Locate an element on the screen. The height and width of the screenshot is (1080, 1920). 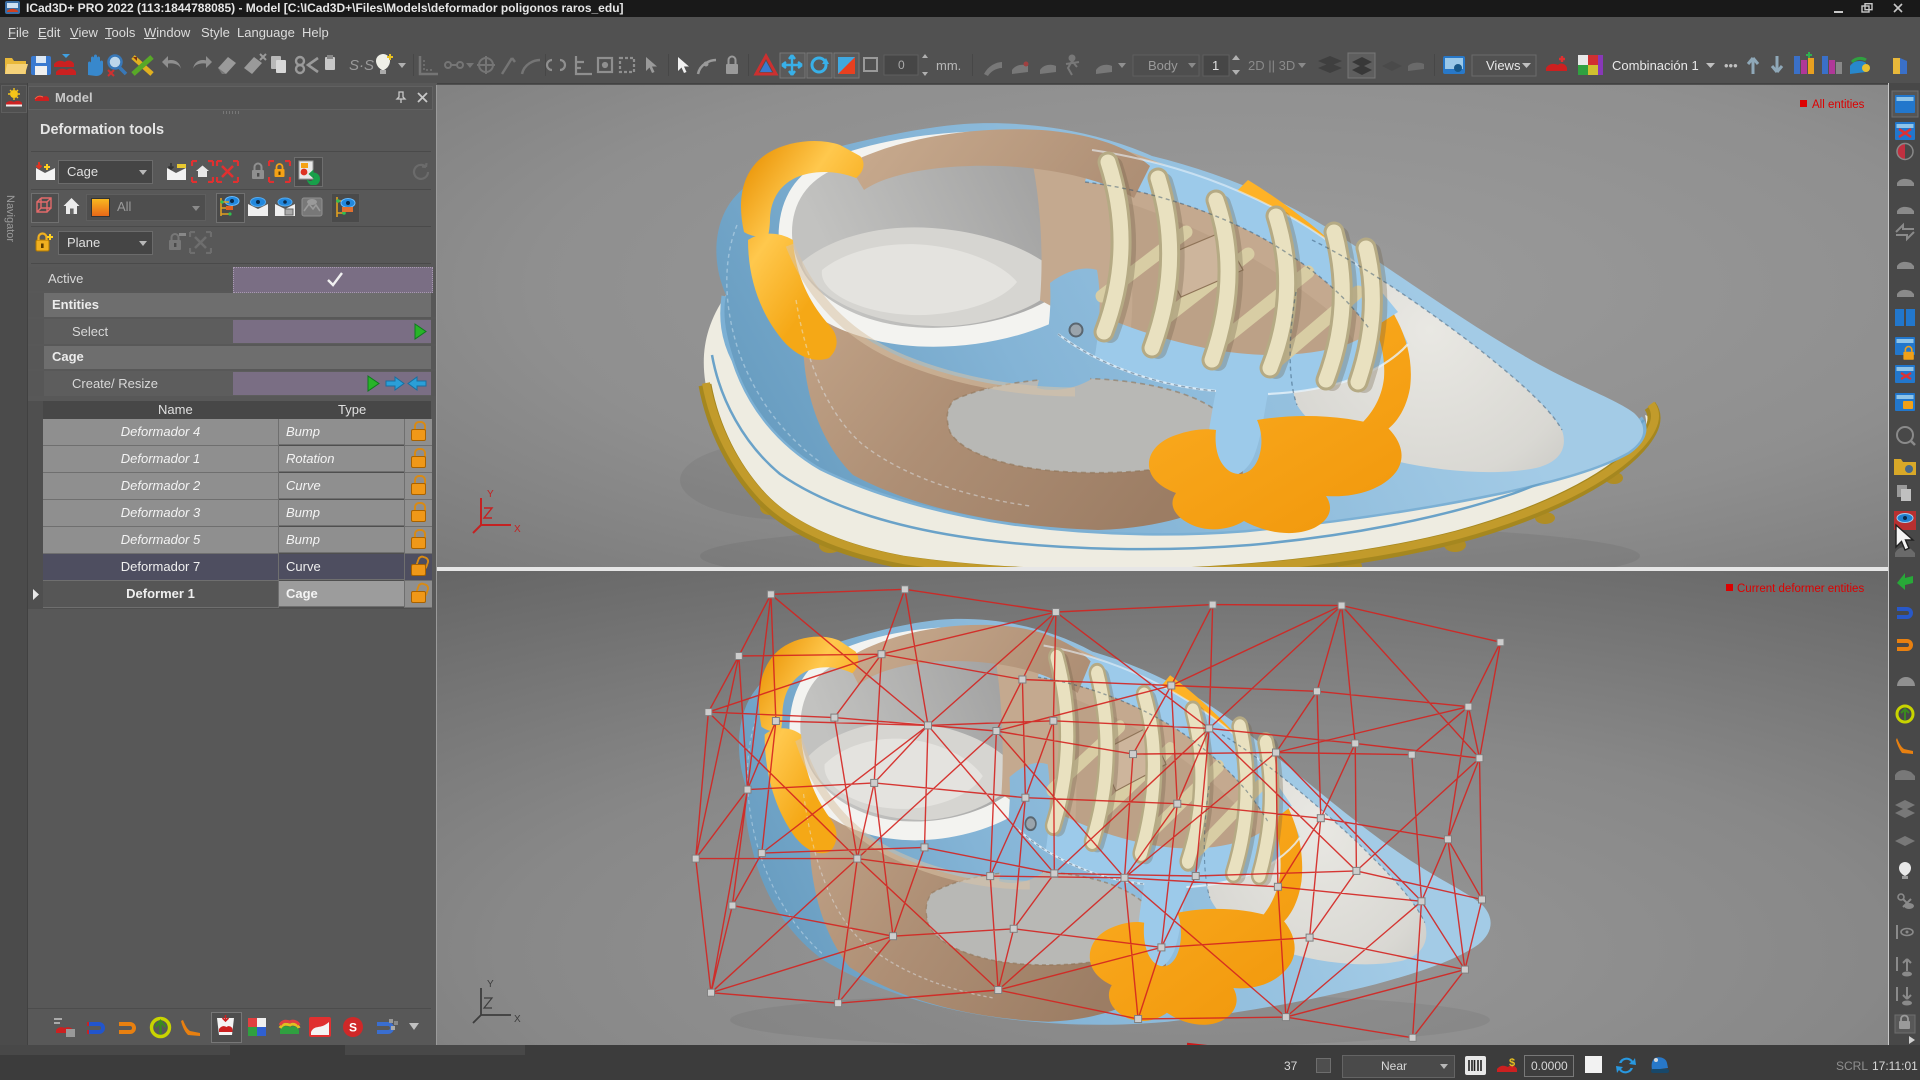
svg-text: Current deformer entities is located at coordinates (1800, 589).